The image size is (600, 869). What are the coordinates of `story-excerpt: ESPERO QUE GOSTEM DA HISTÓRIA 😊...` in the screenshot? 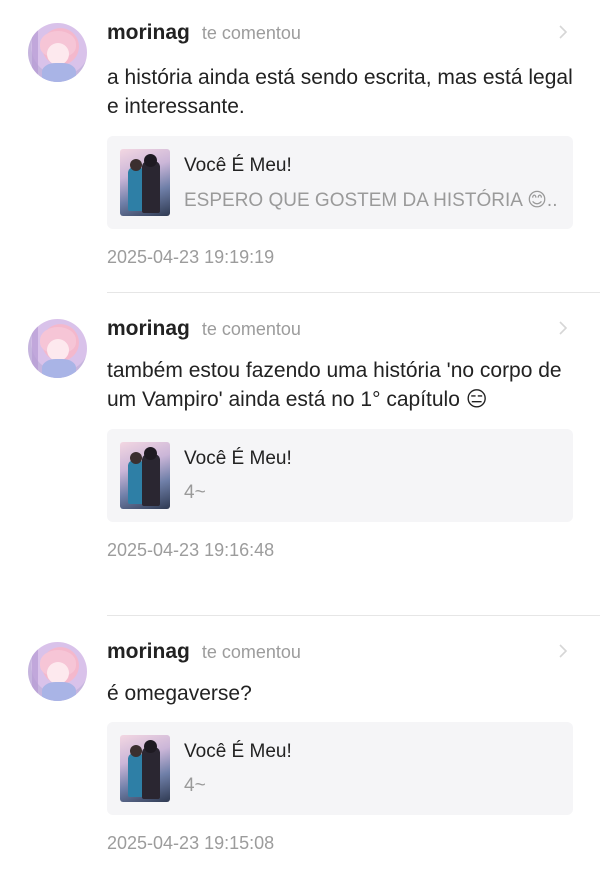 It's located at (371, 200).